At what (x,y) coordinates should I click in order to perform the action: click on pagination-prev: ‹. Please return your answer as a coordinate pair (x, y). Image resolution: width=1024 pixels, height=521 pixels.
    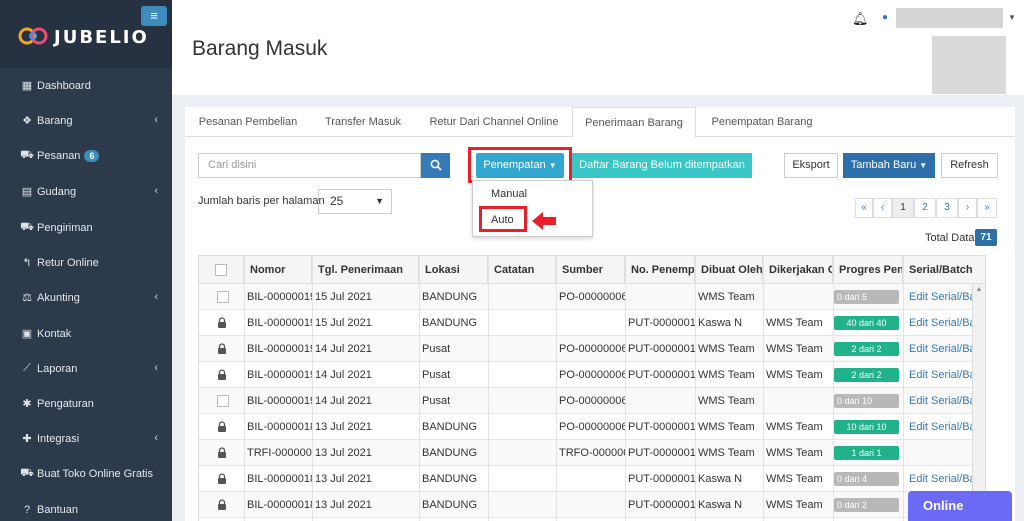
    Looking at the image, I should click on (882, 208).